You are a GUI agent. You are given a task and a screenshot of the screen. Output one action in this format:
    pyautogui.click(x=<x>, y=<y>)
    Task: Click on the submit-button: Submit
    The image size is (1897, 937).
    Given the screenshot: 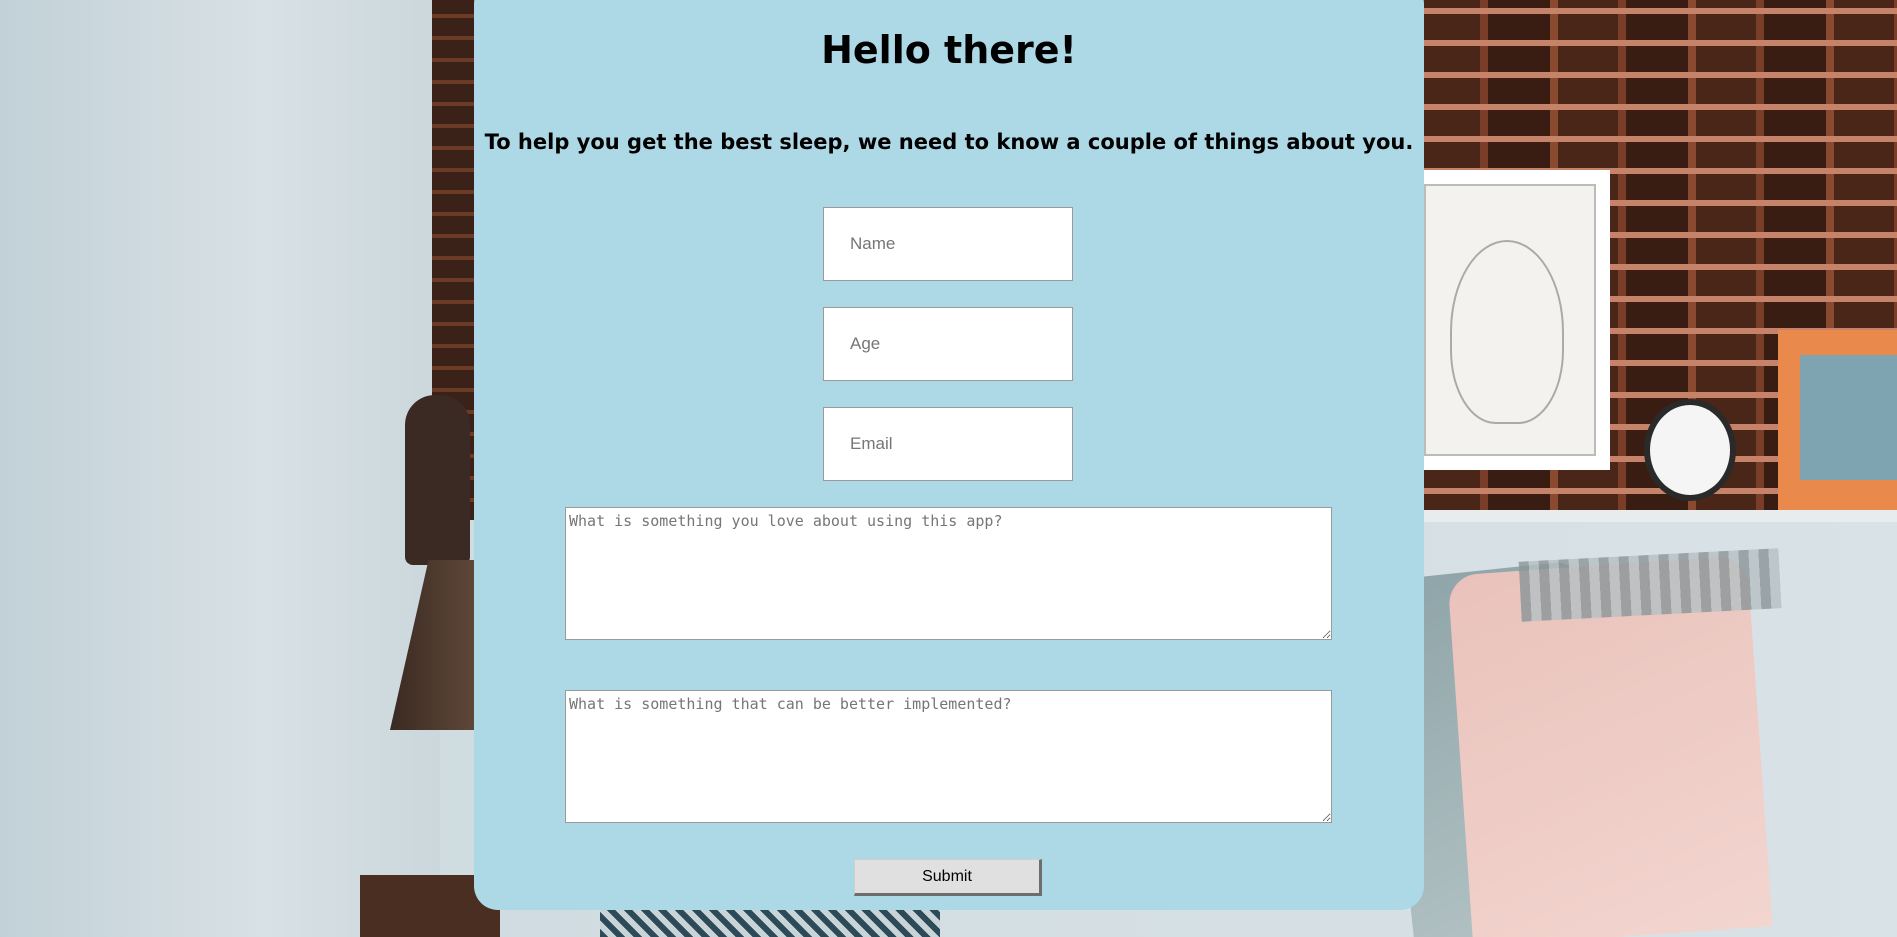 What is the action you would take?
    pyautogui.click(x=948, y=877)
    